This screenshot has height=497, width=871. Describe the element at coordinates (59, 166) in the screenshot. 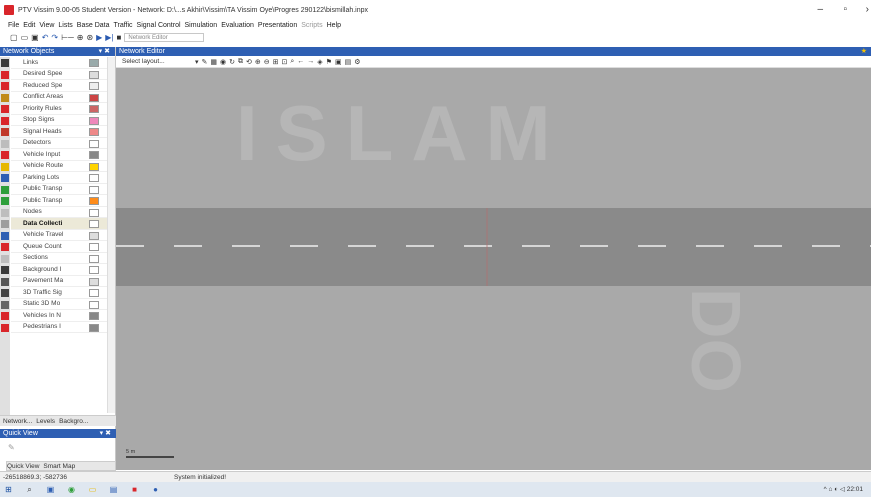

I see `object-type-row: Vehicle Route` at that location.